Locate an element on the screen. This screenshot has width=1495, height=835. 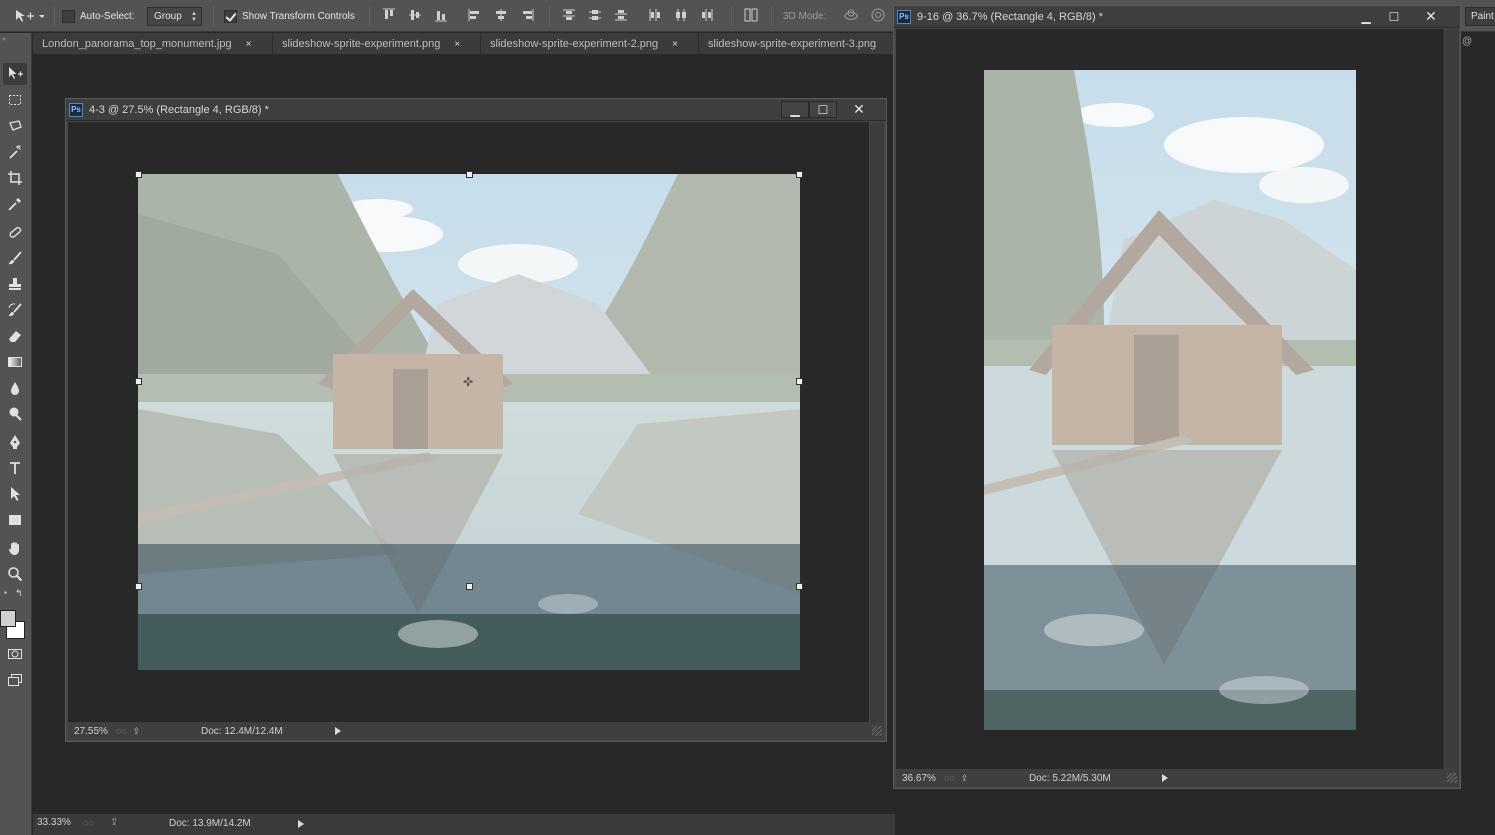
panel-collapse-icon: » is located at coordinates (4, 39).